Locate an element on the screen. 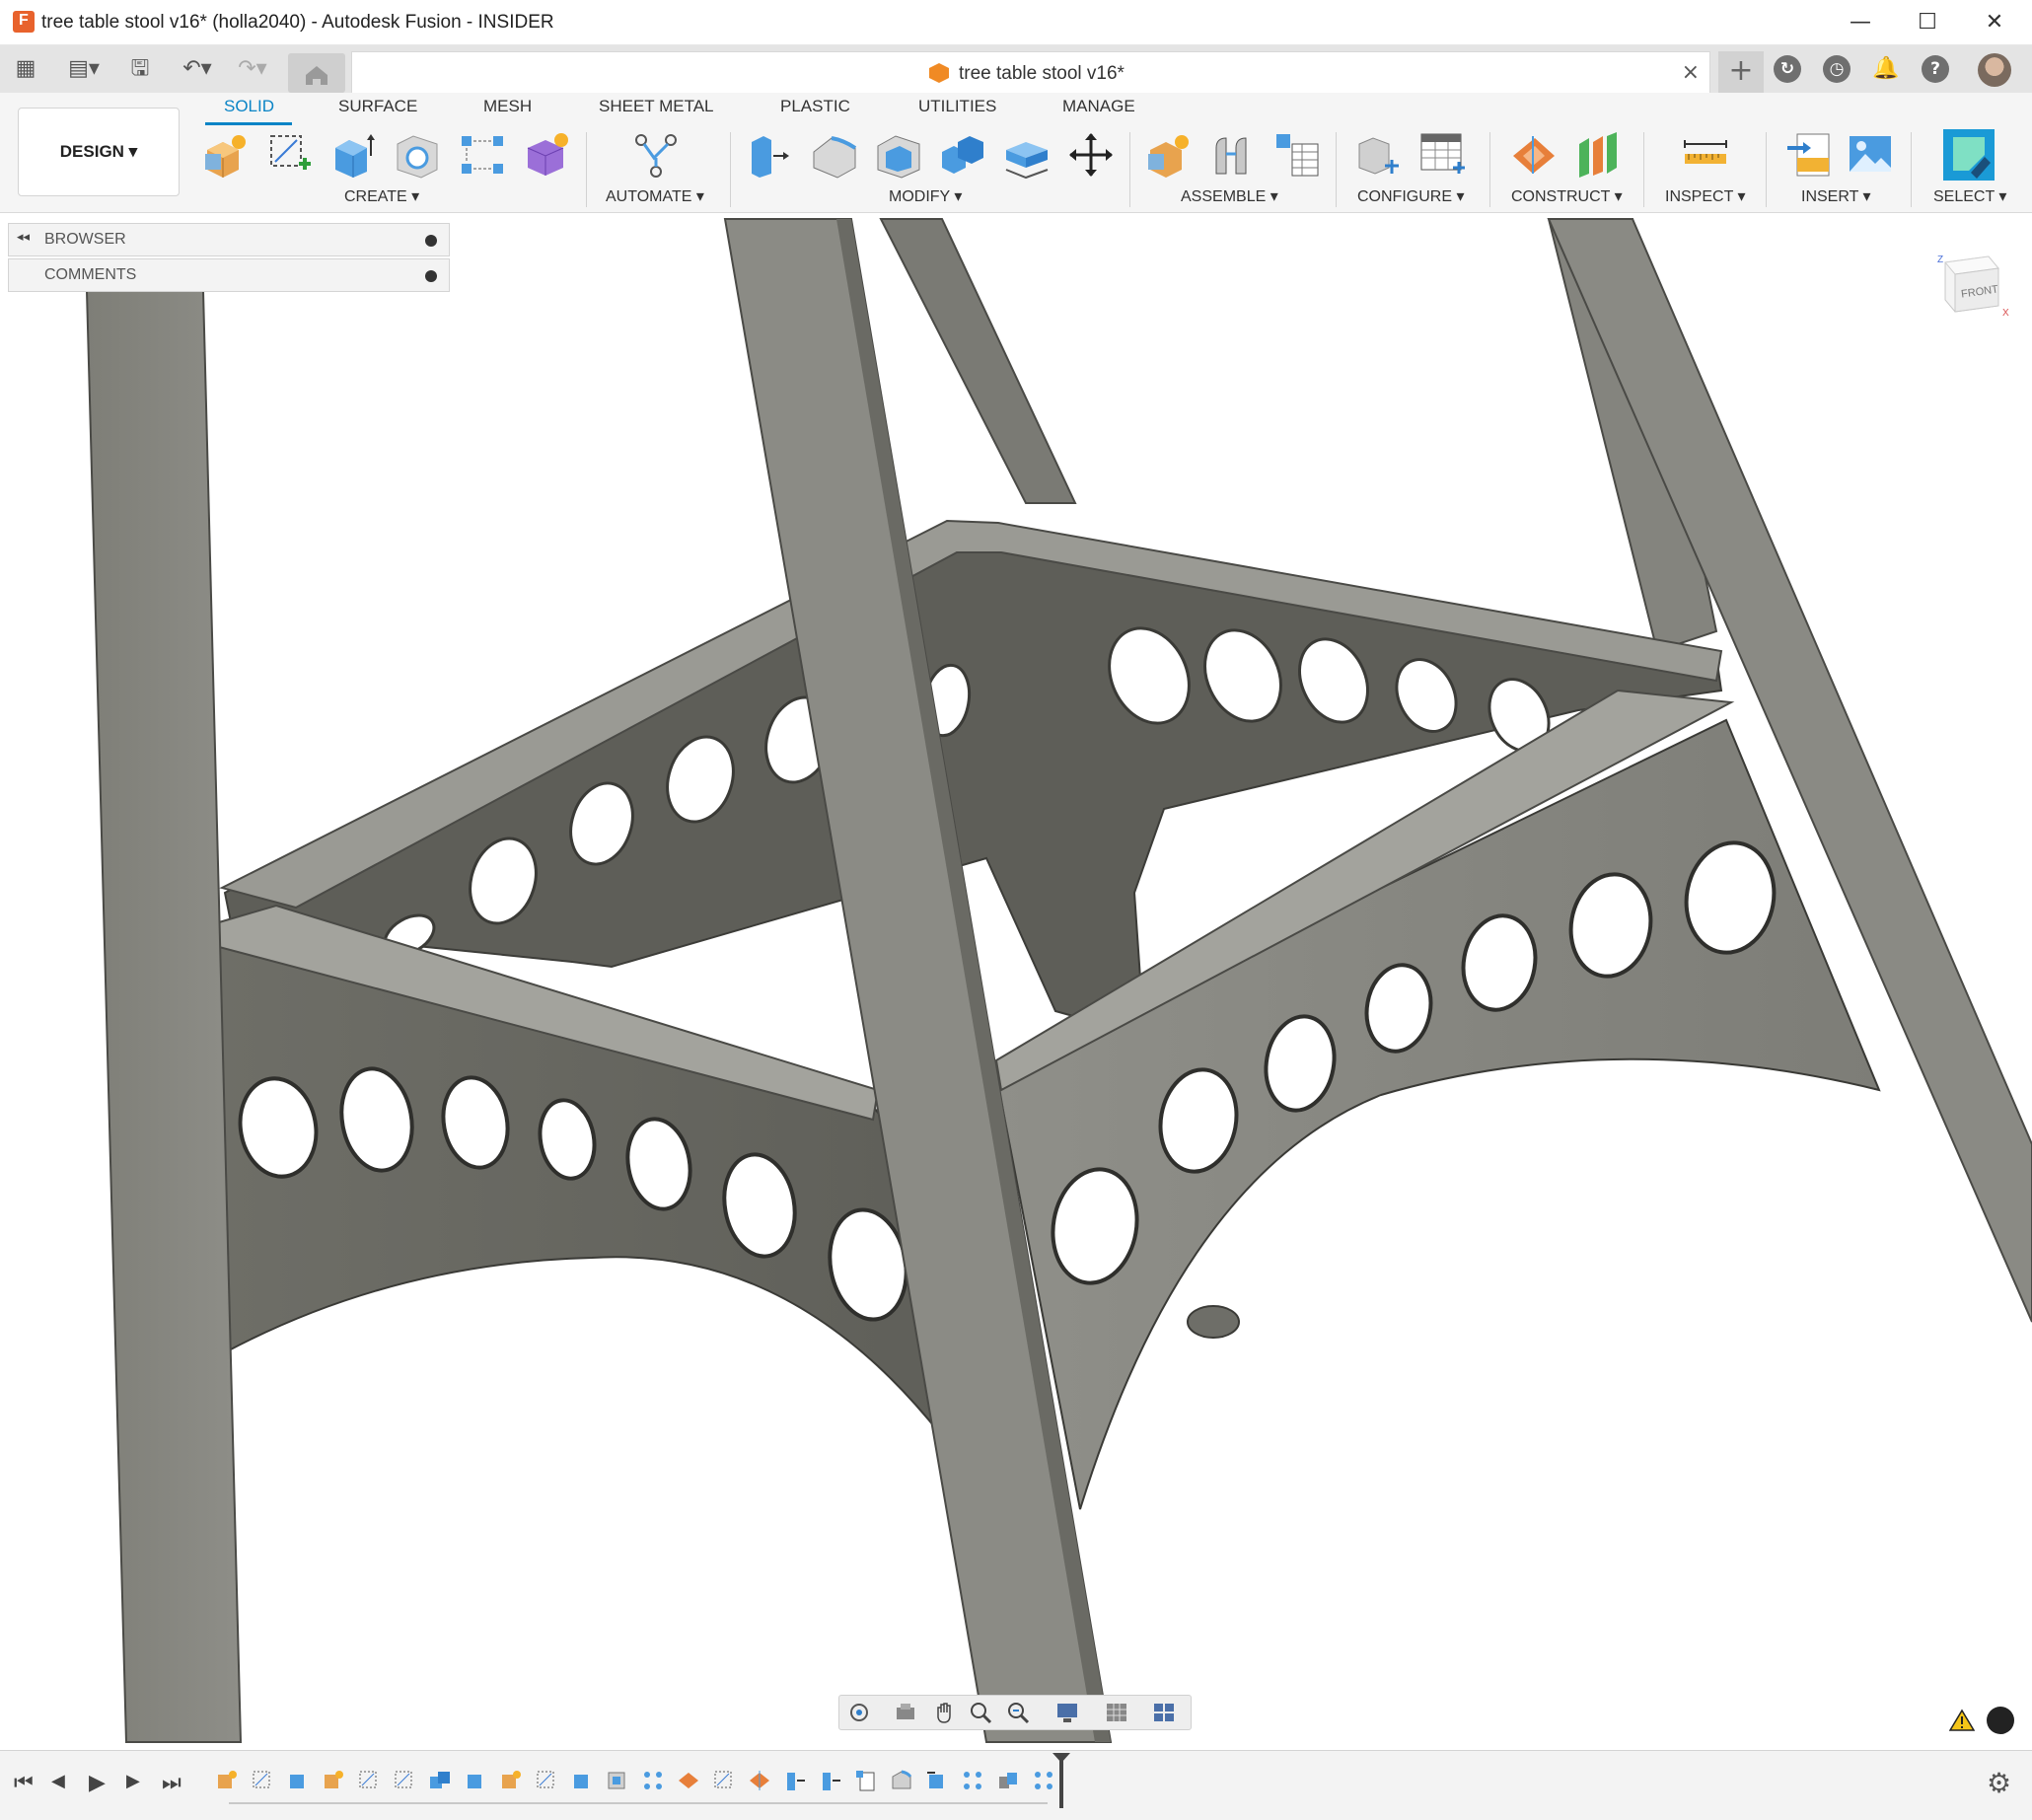 This screenshot has width=2032, height=1820. tab-sheet-metal: SHEET METAL is located at coordinates (656, 106).